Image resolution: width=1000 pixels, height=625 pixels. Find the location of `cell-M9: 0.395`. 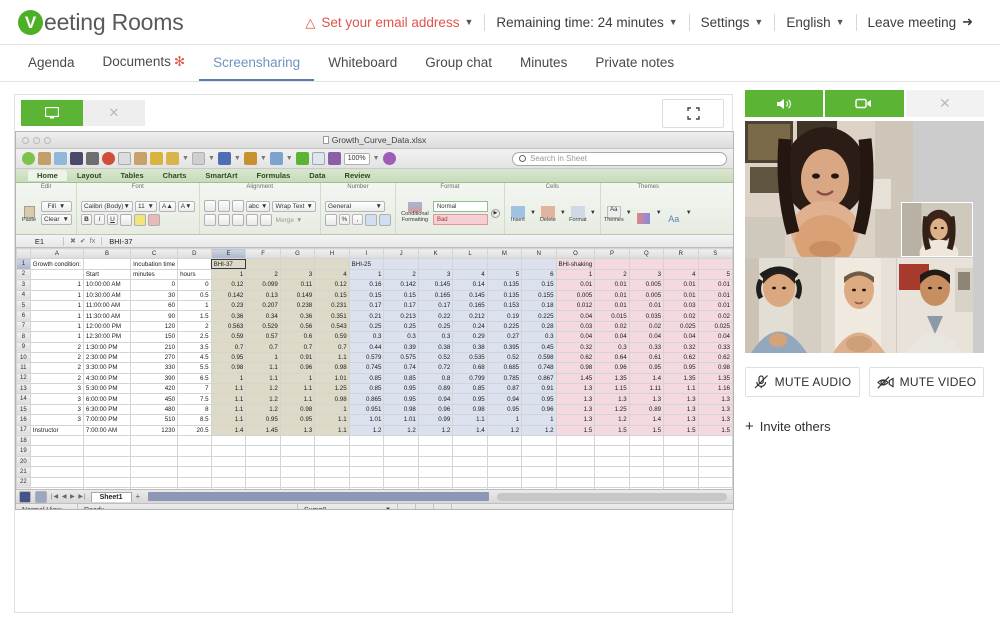

cell-M9: 0.395 is located at coordinates (504, 347).